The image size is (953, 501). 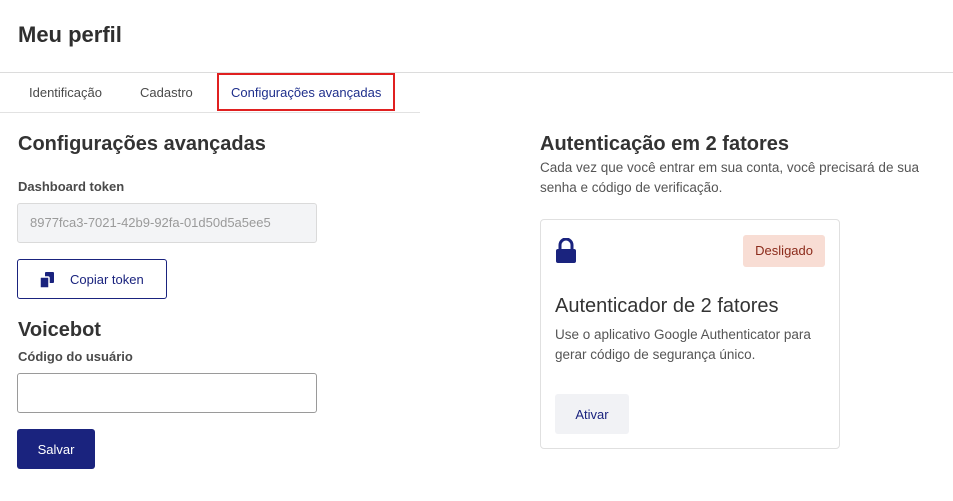 What do you see at coordinates (166, 92) in the screenshot?
I see `tab-cadastro: Cadastro` at bounding box center [166, 92].